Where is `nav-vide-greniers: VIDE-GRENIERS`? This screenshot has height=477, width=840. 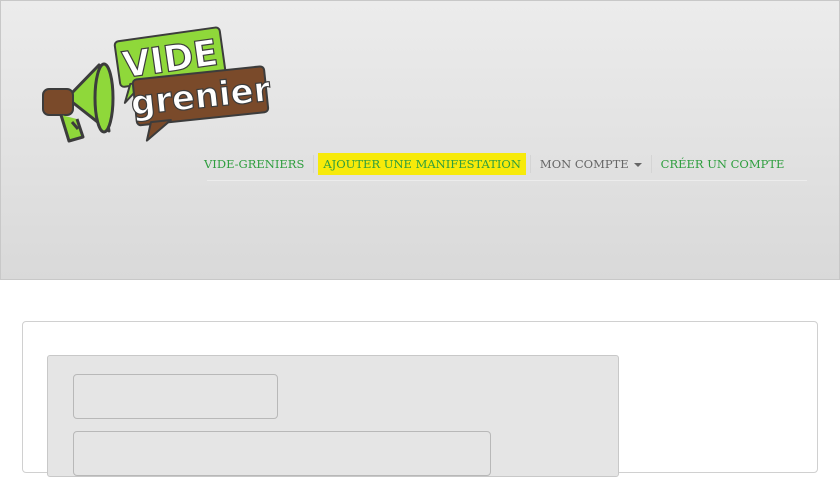 nav-vide-greniers: VIDE-GRENIERS is located at coordinates (254, 164).